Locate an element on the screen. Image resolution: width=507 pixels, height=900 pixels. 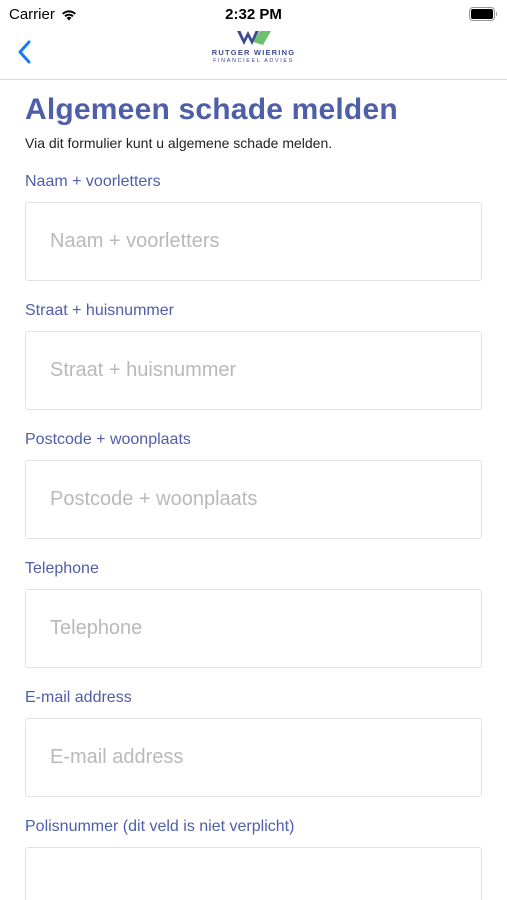
telephone-input is located at coordinates (253, 628).